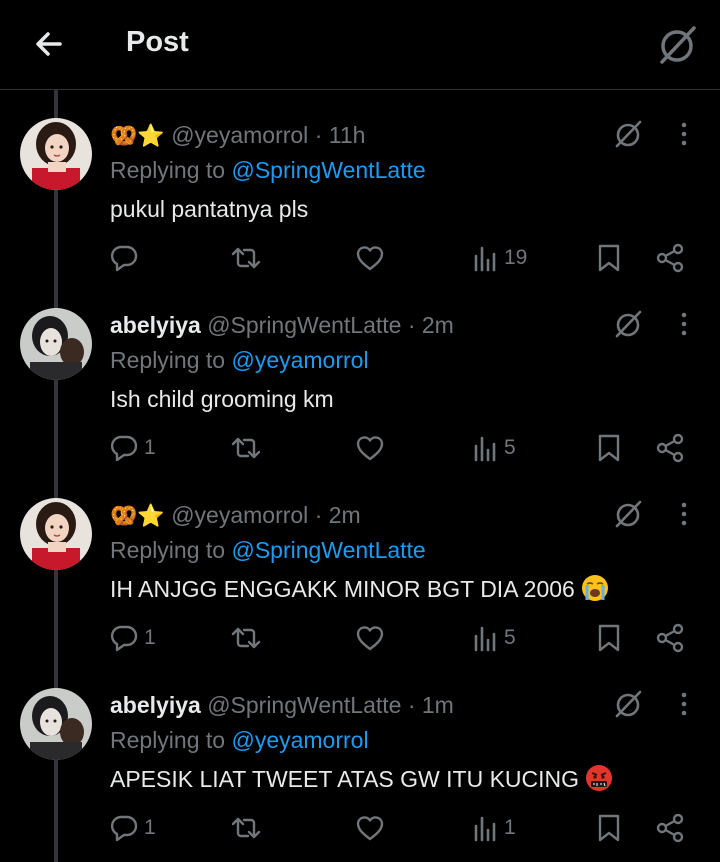 This screenshot has width=720, height=862. What do you see at coordinates (499, 258) in the screenshot?
I see `views-button: 19` at bounding box center [499, 258].